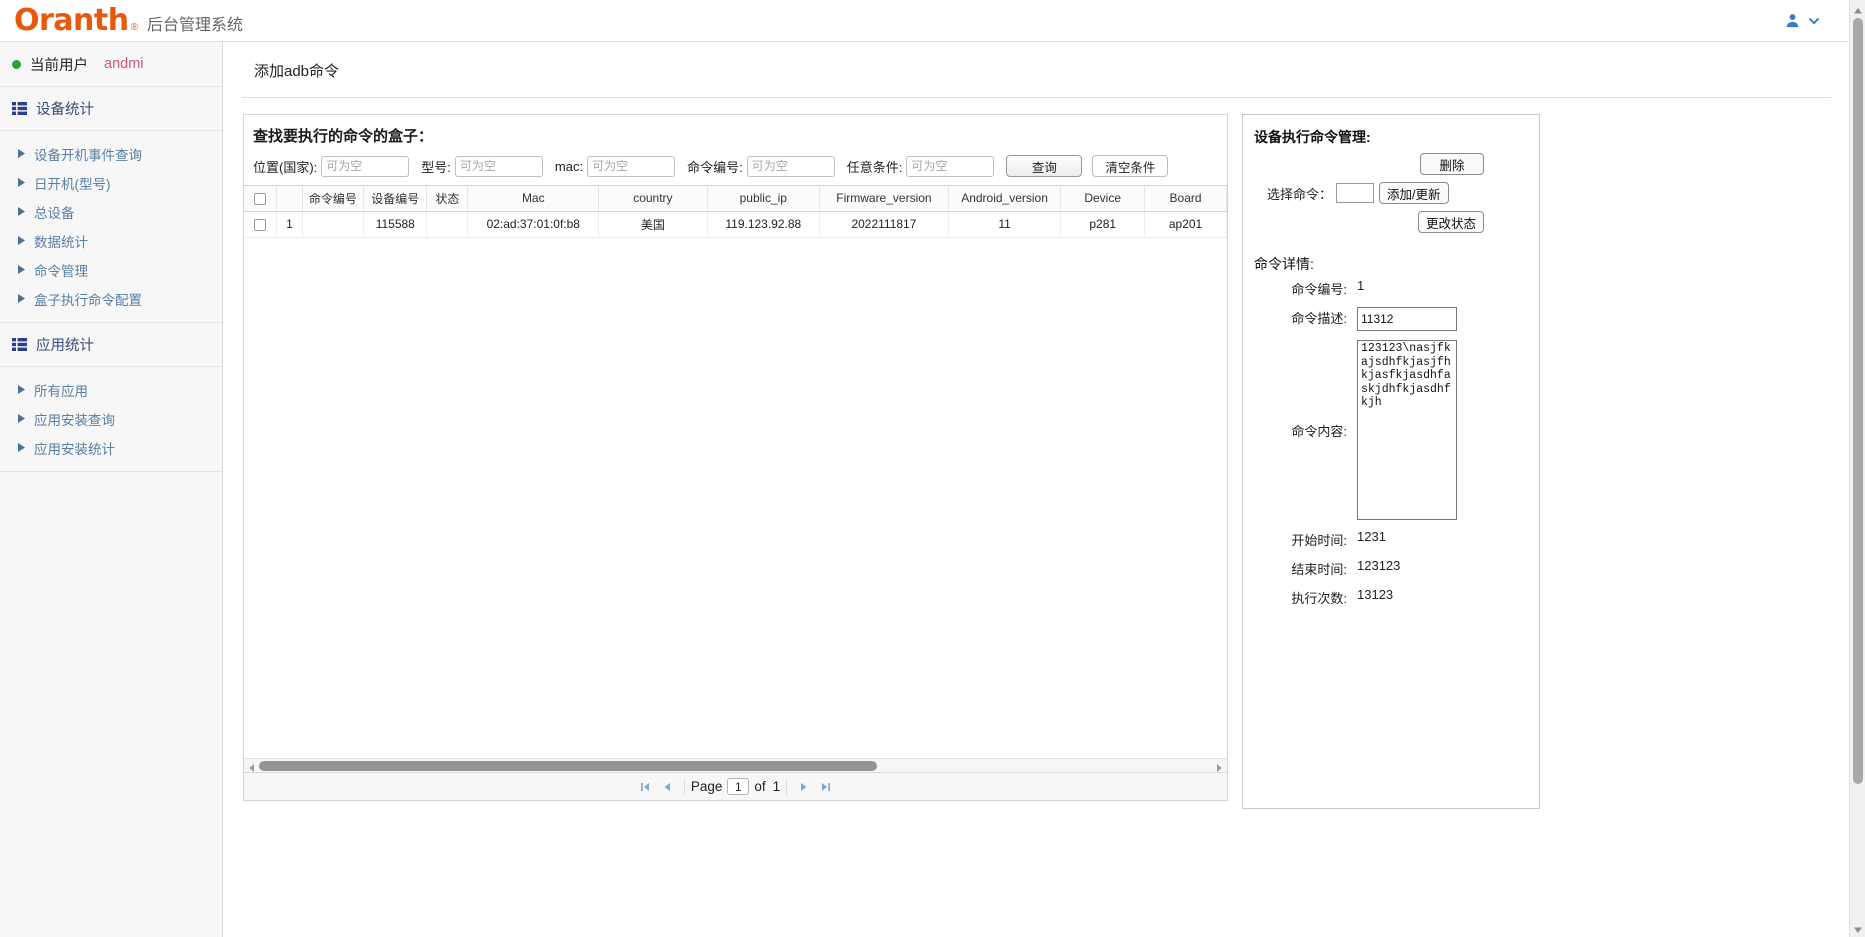 The width and height of the screenshot is (1865, 937). What do you see at coordinates (65, 346) in the screenshot?
I see `sidebar-group-title: 应用统计` at bounding box center [65, 346].